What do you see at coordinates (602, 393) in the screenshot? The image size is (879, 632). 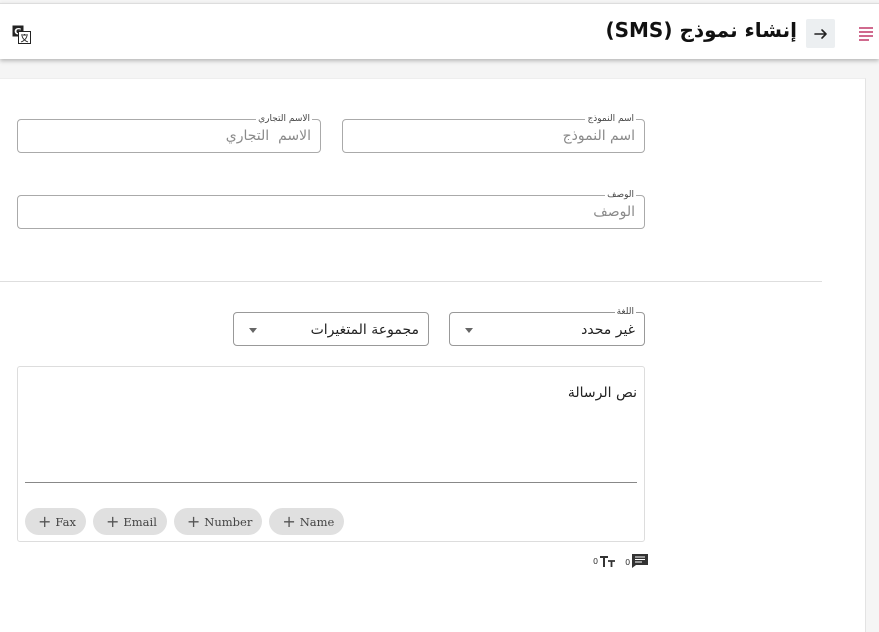 I see `message-label: نص الرسالة` at bounding box center [602, 393].